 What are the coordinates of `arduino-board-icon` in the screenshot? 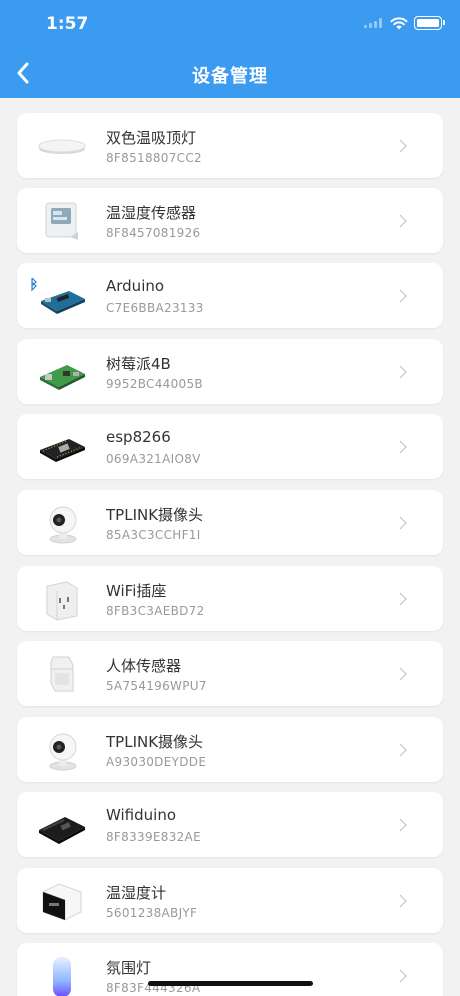 It's located at (58, 296).